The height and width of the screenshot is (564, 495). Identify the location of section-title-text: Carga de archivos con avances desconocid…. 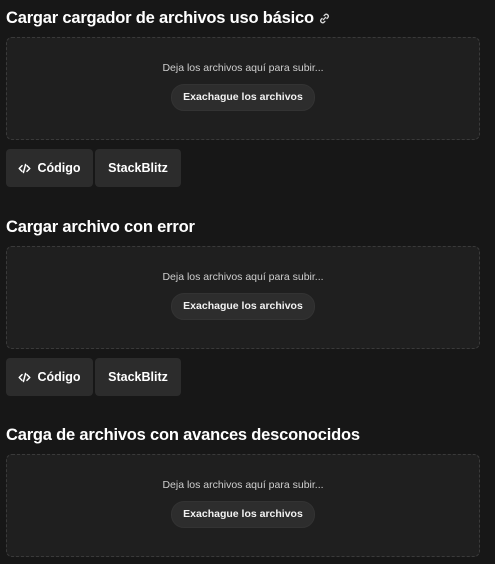
(183, 435).